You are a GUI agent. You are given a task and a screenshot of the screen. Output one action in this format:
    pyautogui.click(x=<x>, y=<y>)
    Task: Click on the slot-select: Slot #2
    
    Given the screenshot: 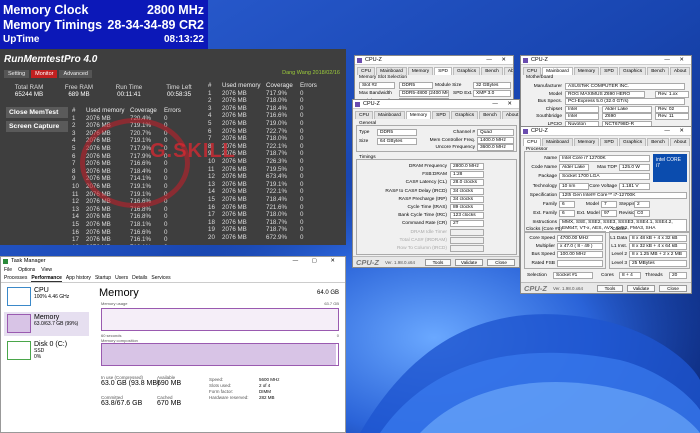 What is the action you would take?
    pyautogui.click(x=377, y=85)
    